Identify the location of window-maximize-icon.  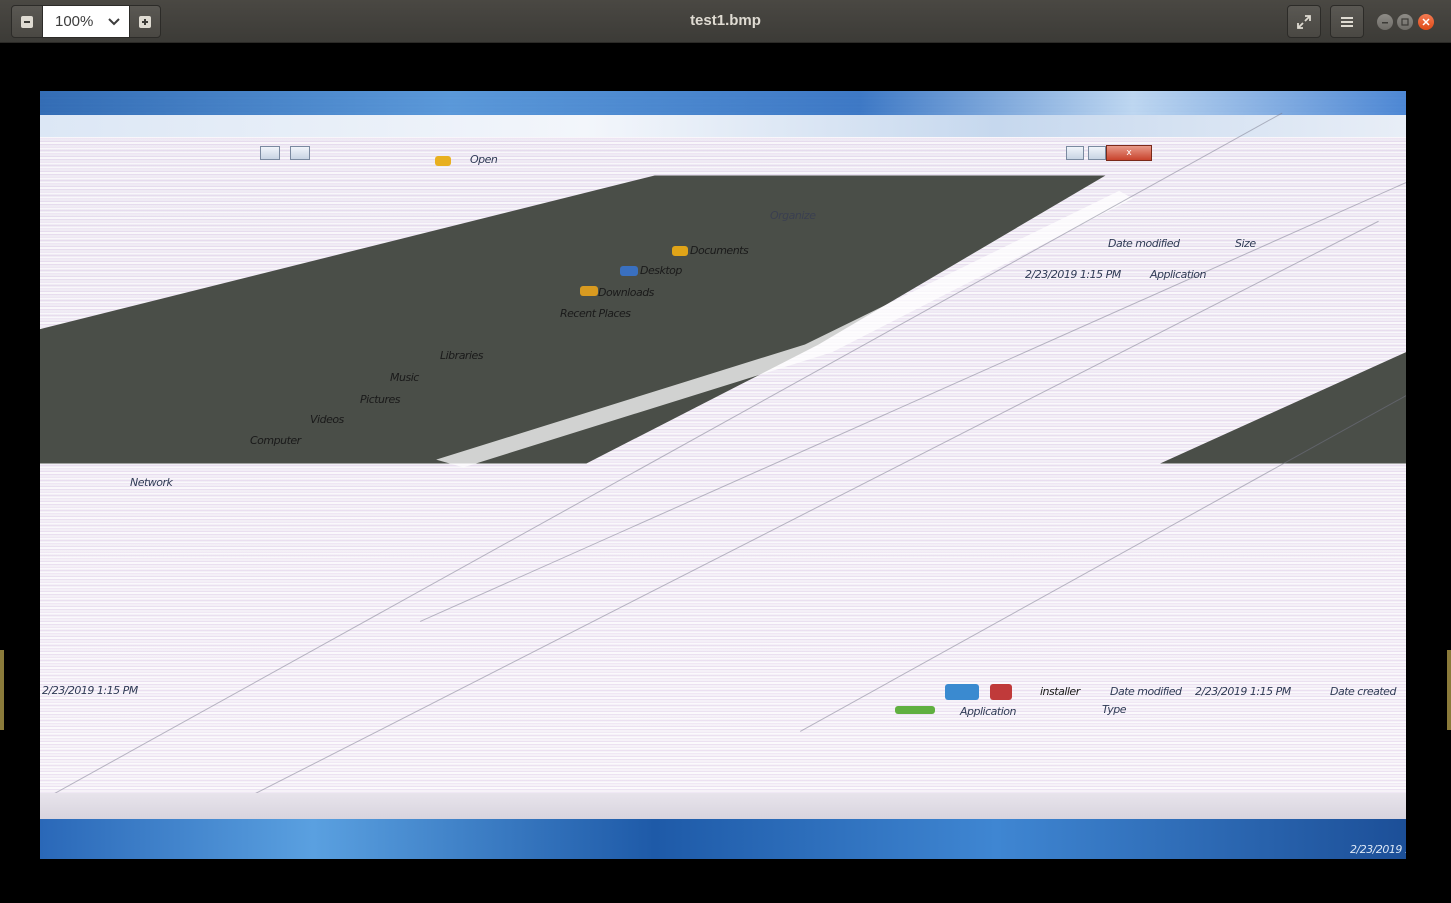
(1405, 22).